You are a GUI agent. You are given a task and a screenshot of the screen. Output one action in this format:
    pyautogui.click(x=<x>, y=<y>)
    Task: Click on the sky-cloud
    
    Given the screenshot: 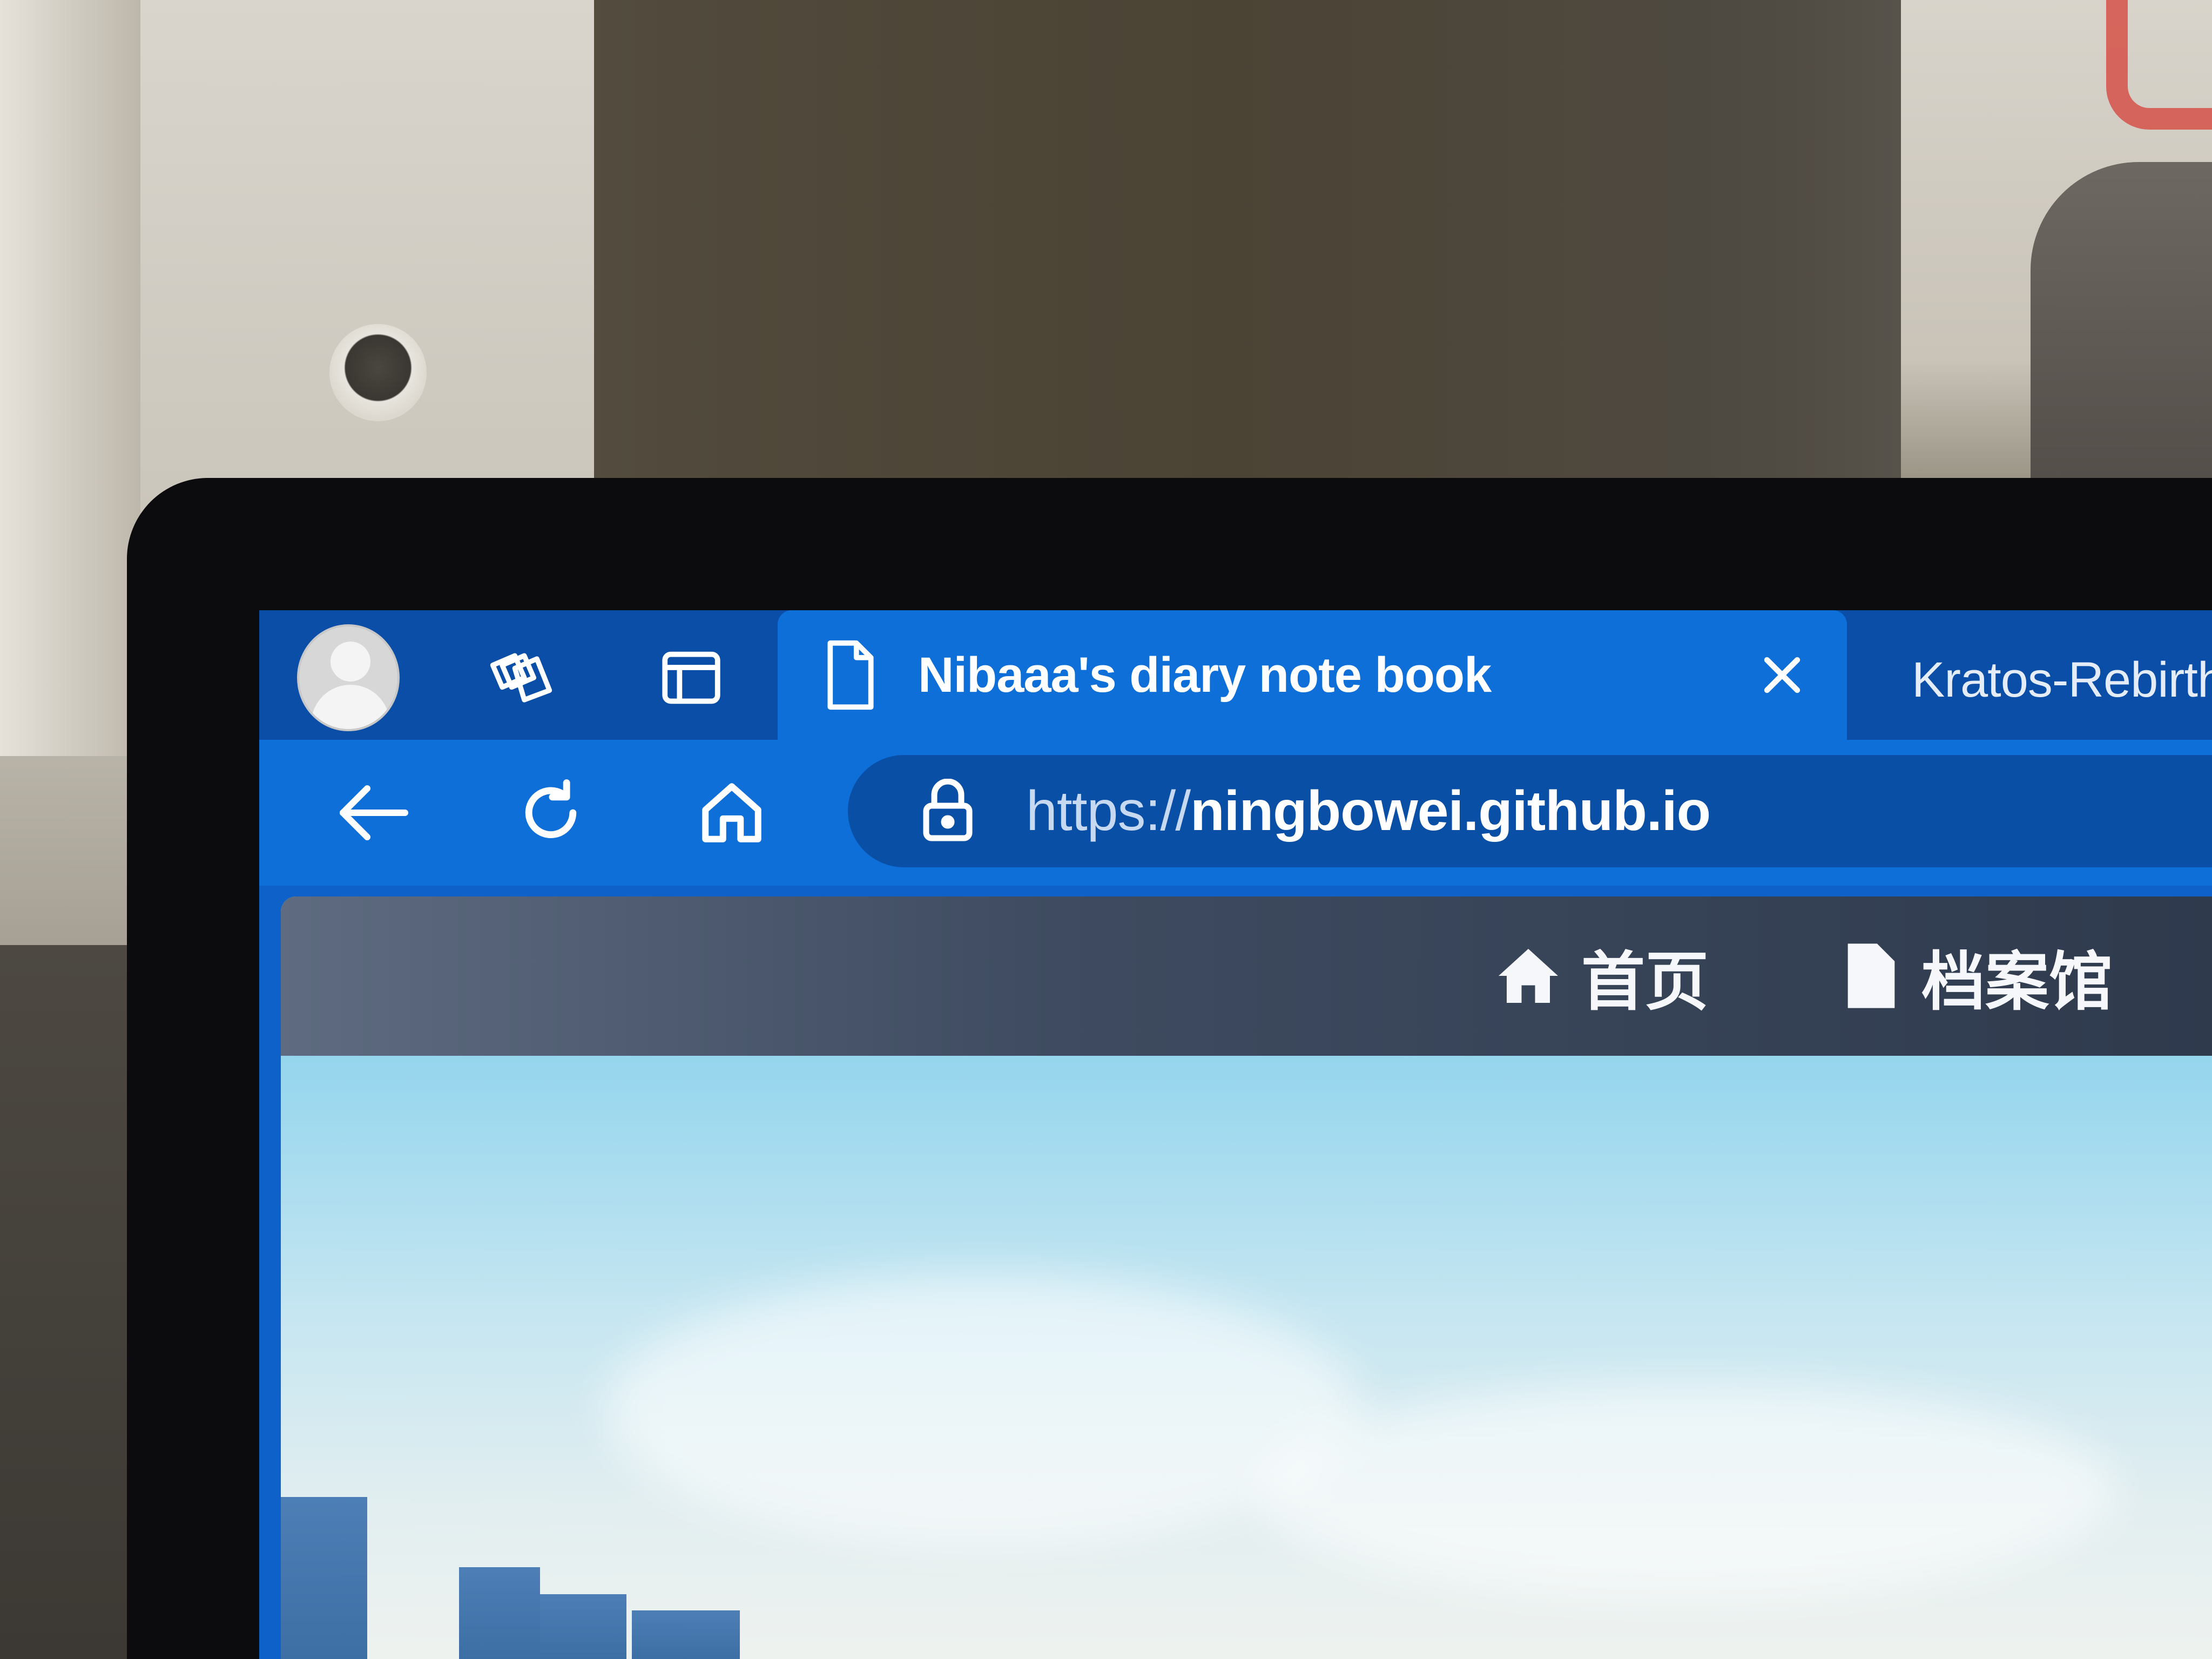 What is the action you would take?
    pyautogui.click(x=1685, y=1490)
    